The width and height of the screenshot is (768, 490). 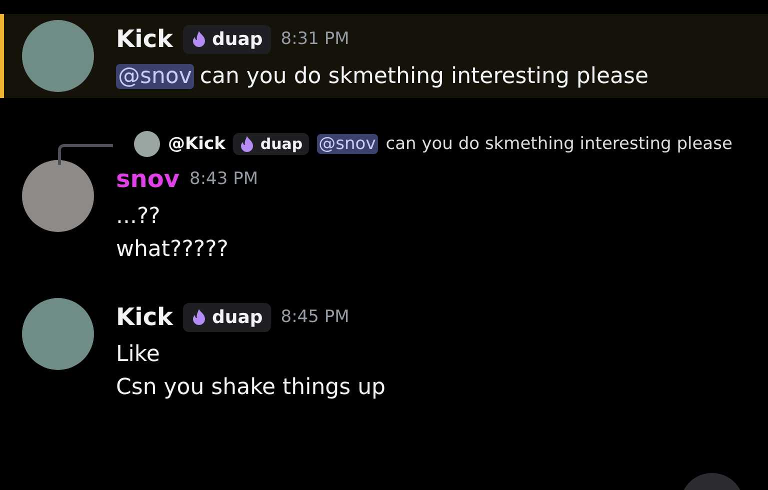 What do you see at coordinates (197, 144) in the screenshot?
I see `reply-author: @Kick` at bounding box center [197, 144].